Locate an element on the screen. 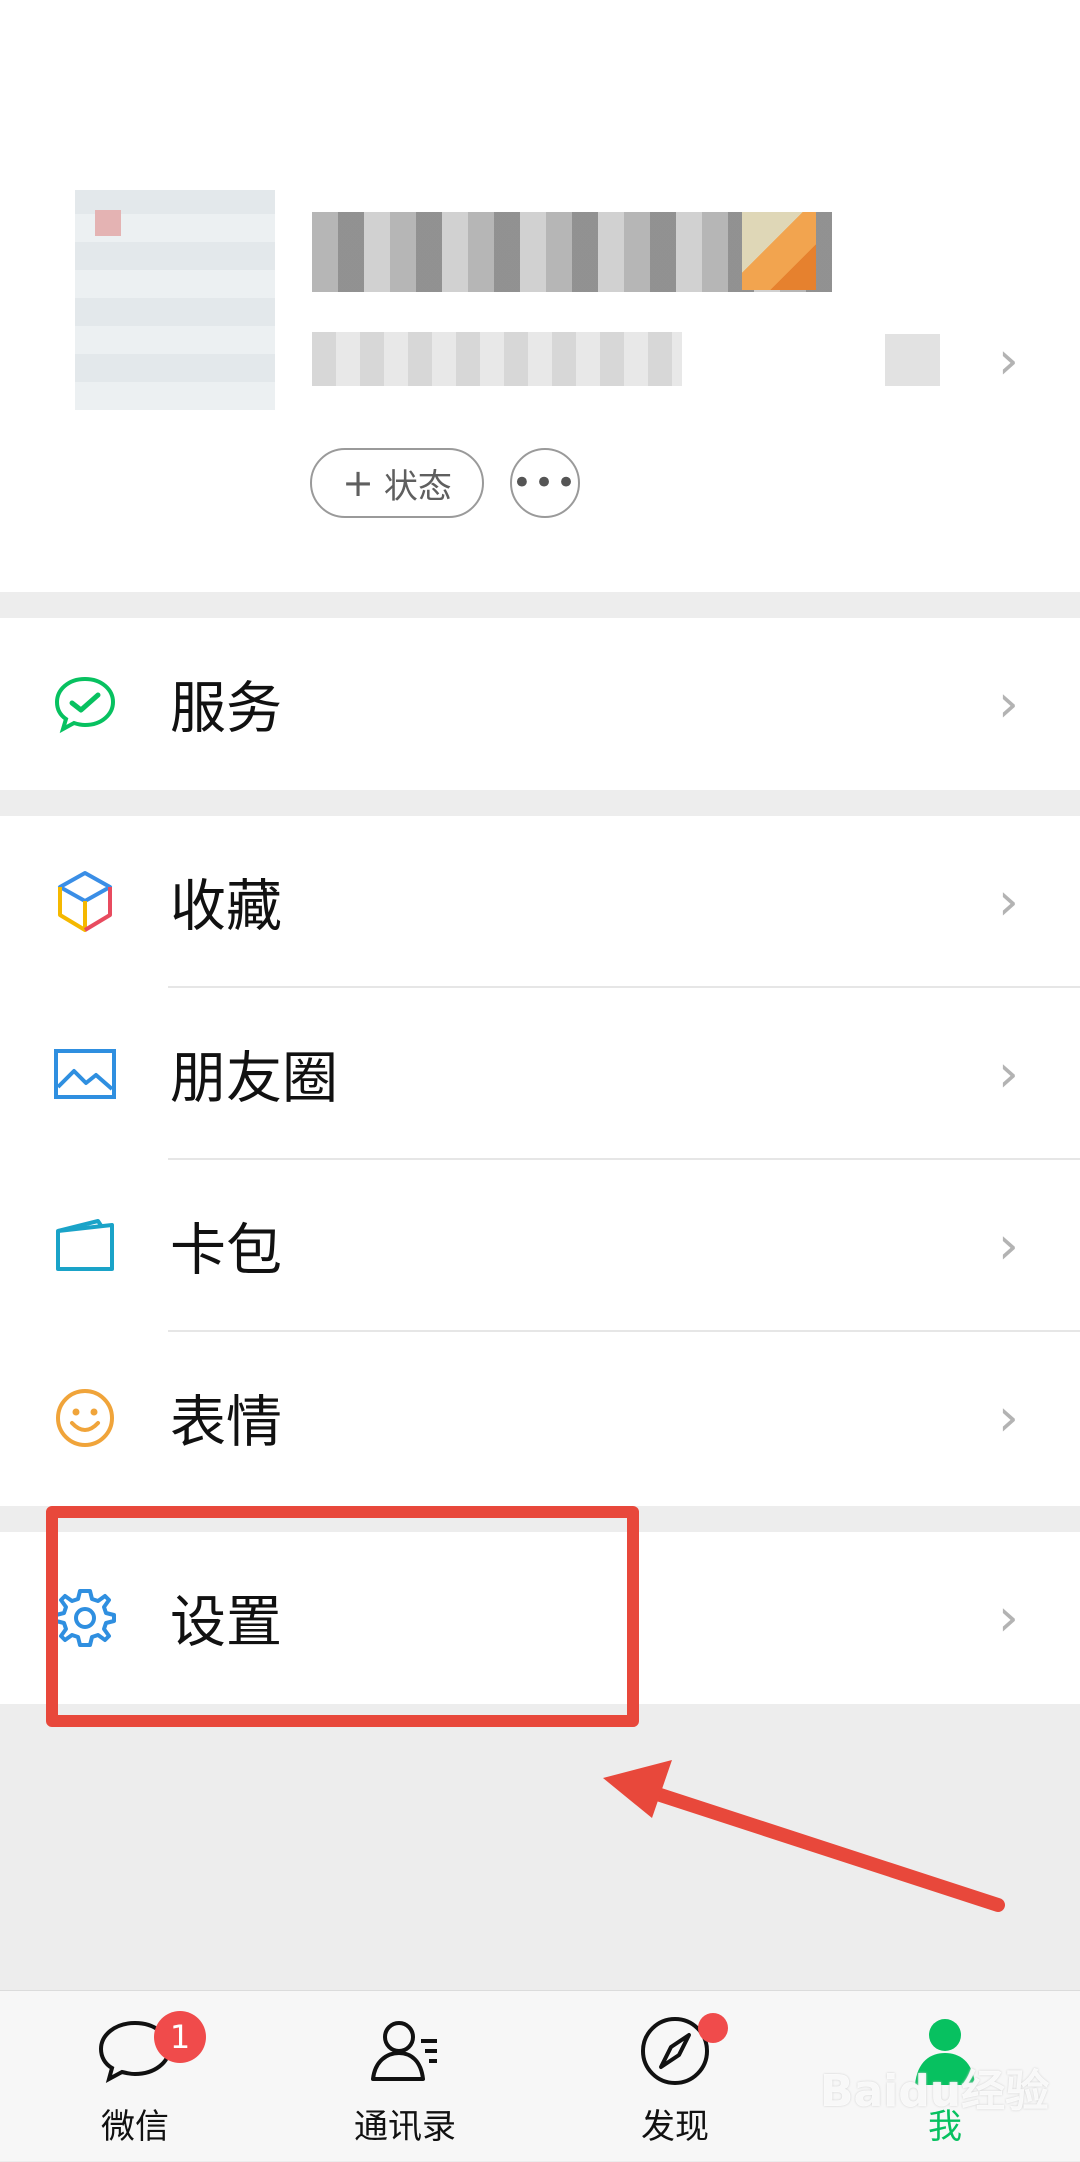  avatar-detail is located at coordinates (108, 223).